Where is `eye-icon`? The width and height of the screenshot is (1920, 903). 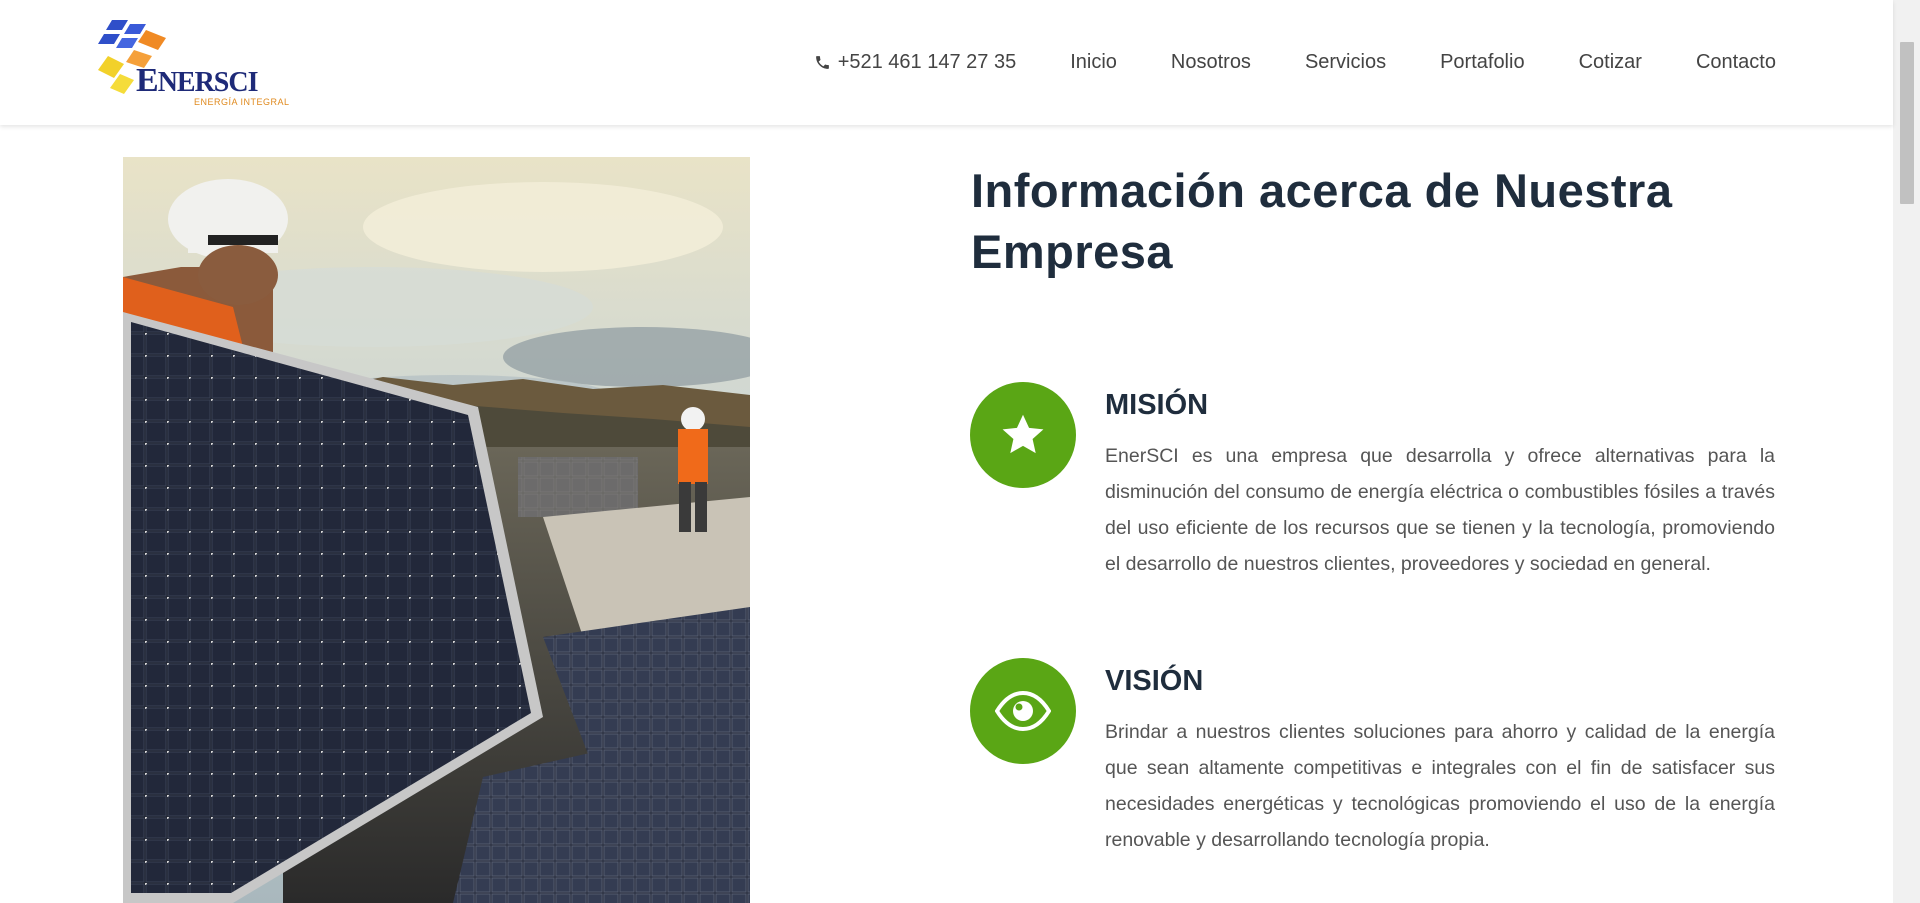
eye-icon is located at coordinates (1023, 711).